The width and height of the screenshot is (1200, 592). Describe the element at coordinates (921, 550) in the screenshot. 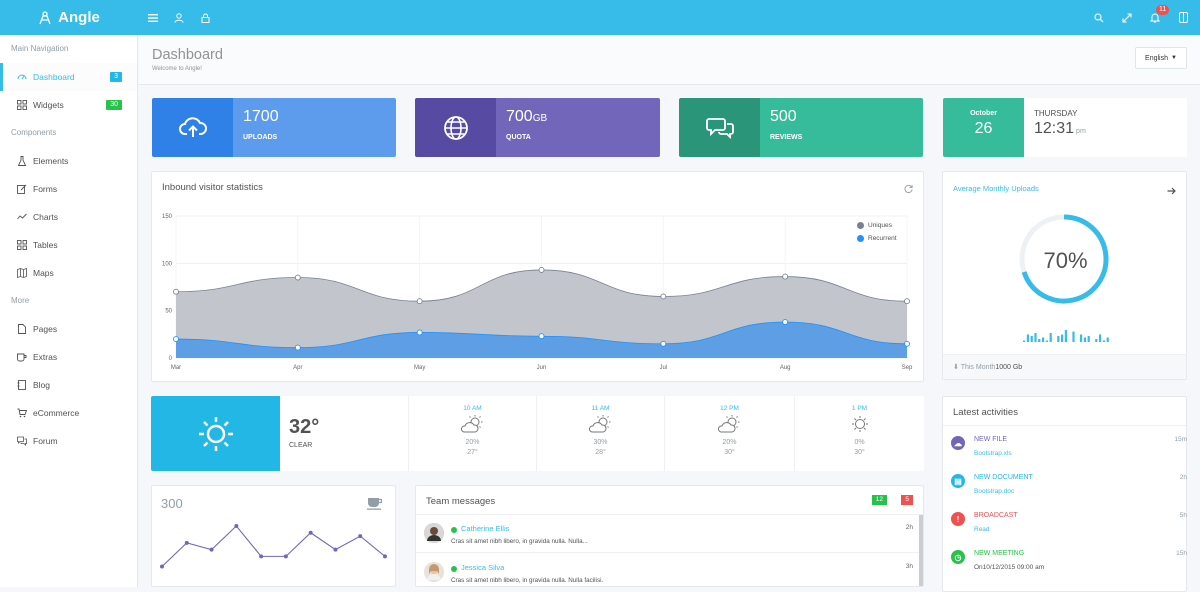

I see `messages-scrollbar` at that location.